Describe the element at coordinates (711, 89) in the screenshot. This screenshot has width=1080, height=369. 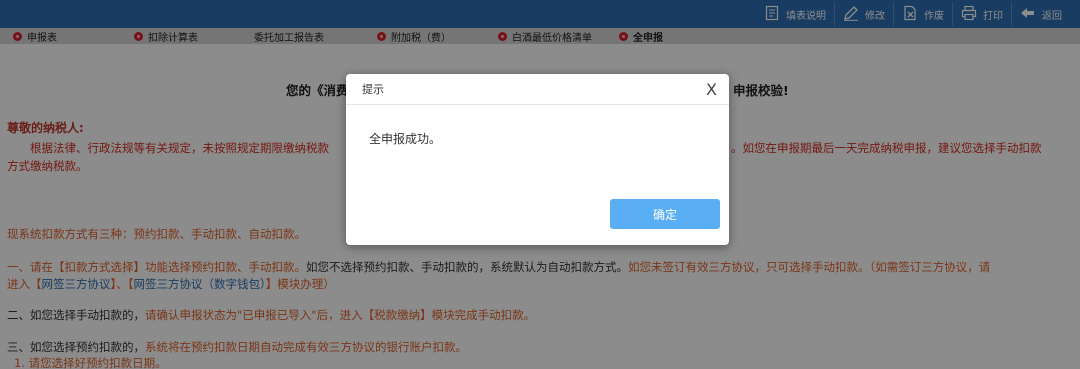
I see `close-icon: X` at that location.